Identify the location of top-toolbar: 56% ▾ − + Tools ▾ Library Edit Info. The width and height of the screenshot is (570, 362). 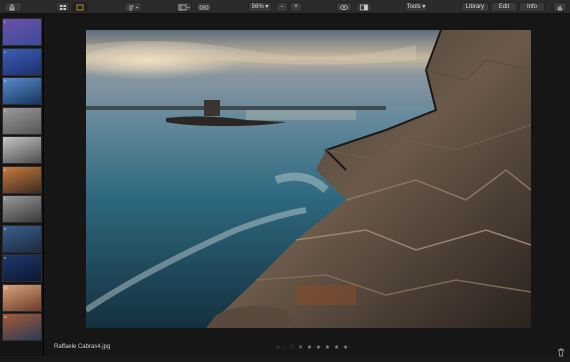
(285, 7).